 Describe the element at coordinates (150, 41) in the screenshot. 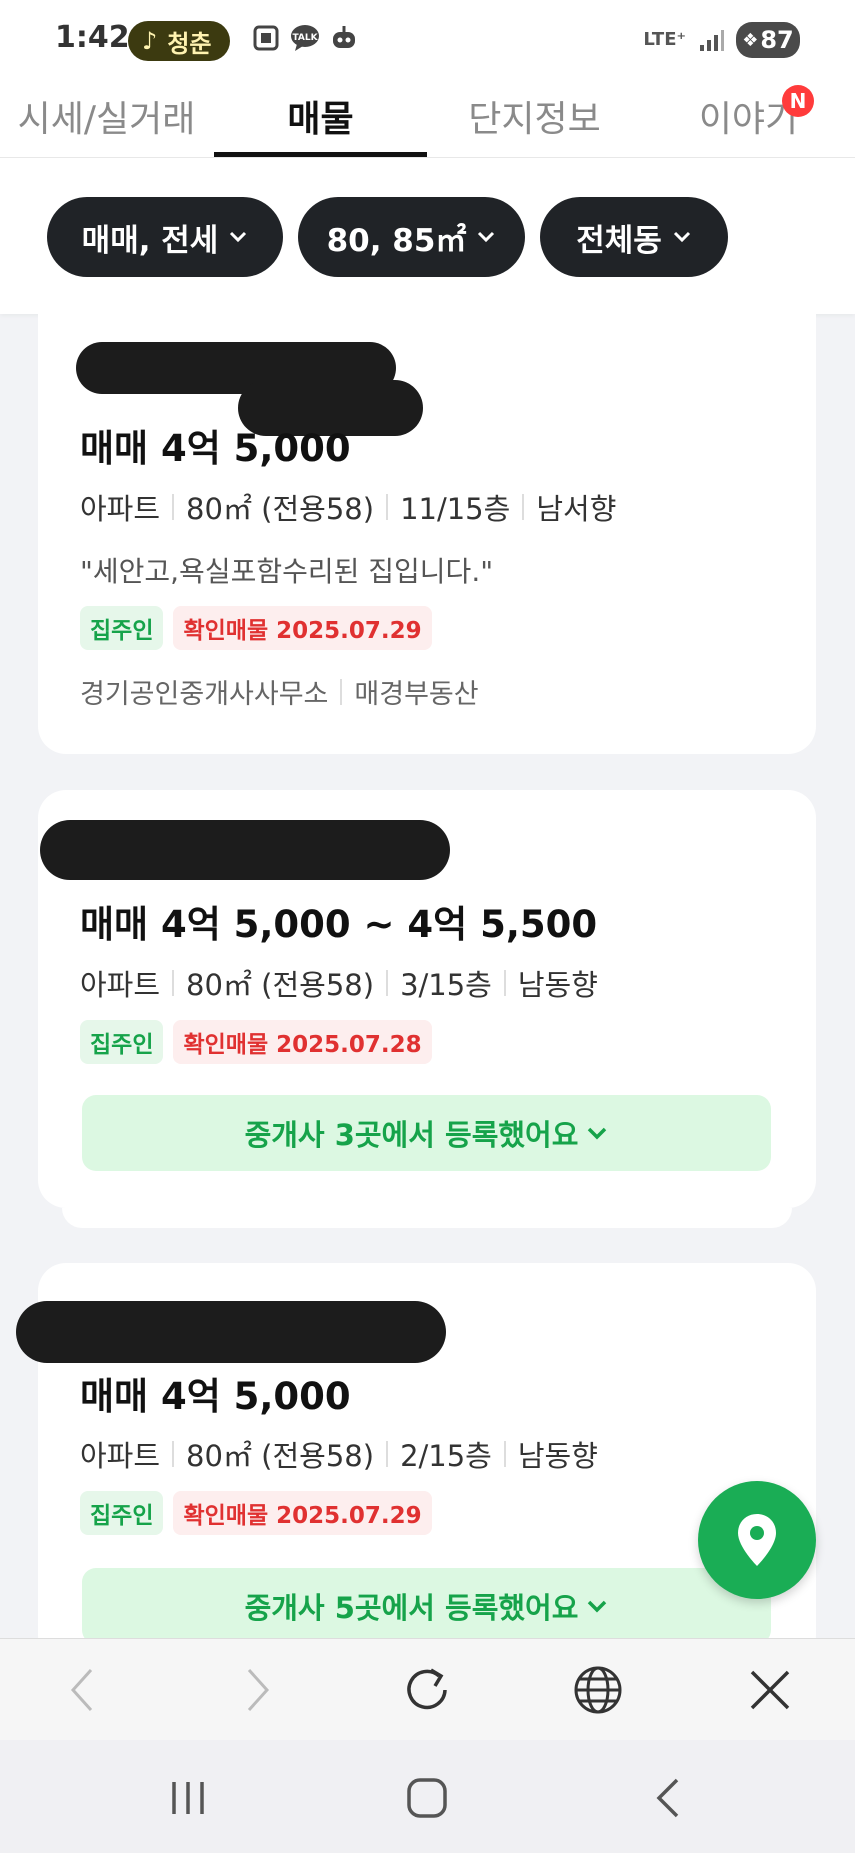

I see `music-note-icon: ♪` at that location.